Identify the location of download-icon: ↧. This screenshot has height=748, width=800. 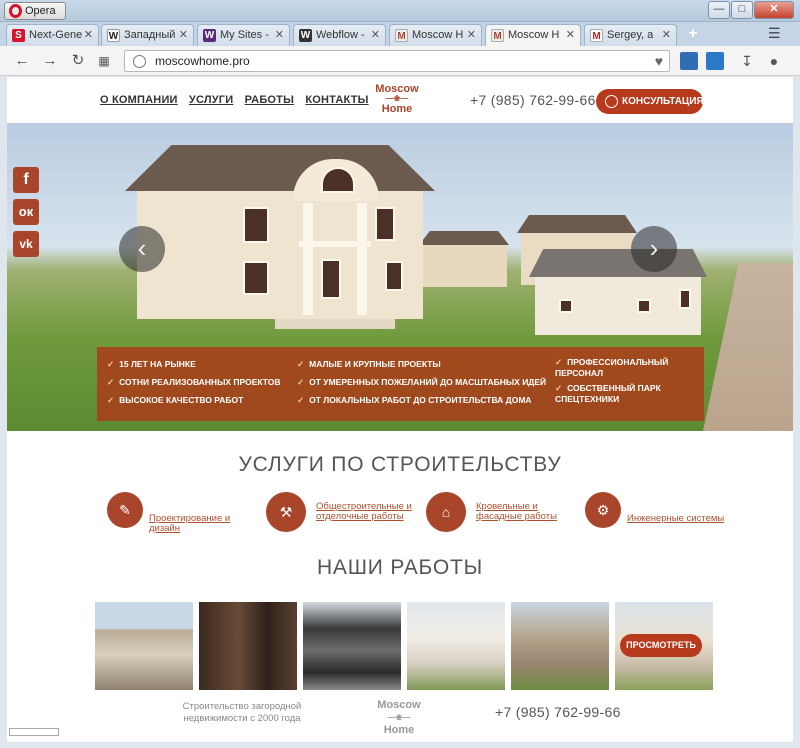
(747, 61).